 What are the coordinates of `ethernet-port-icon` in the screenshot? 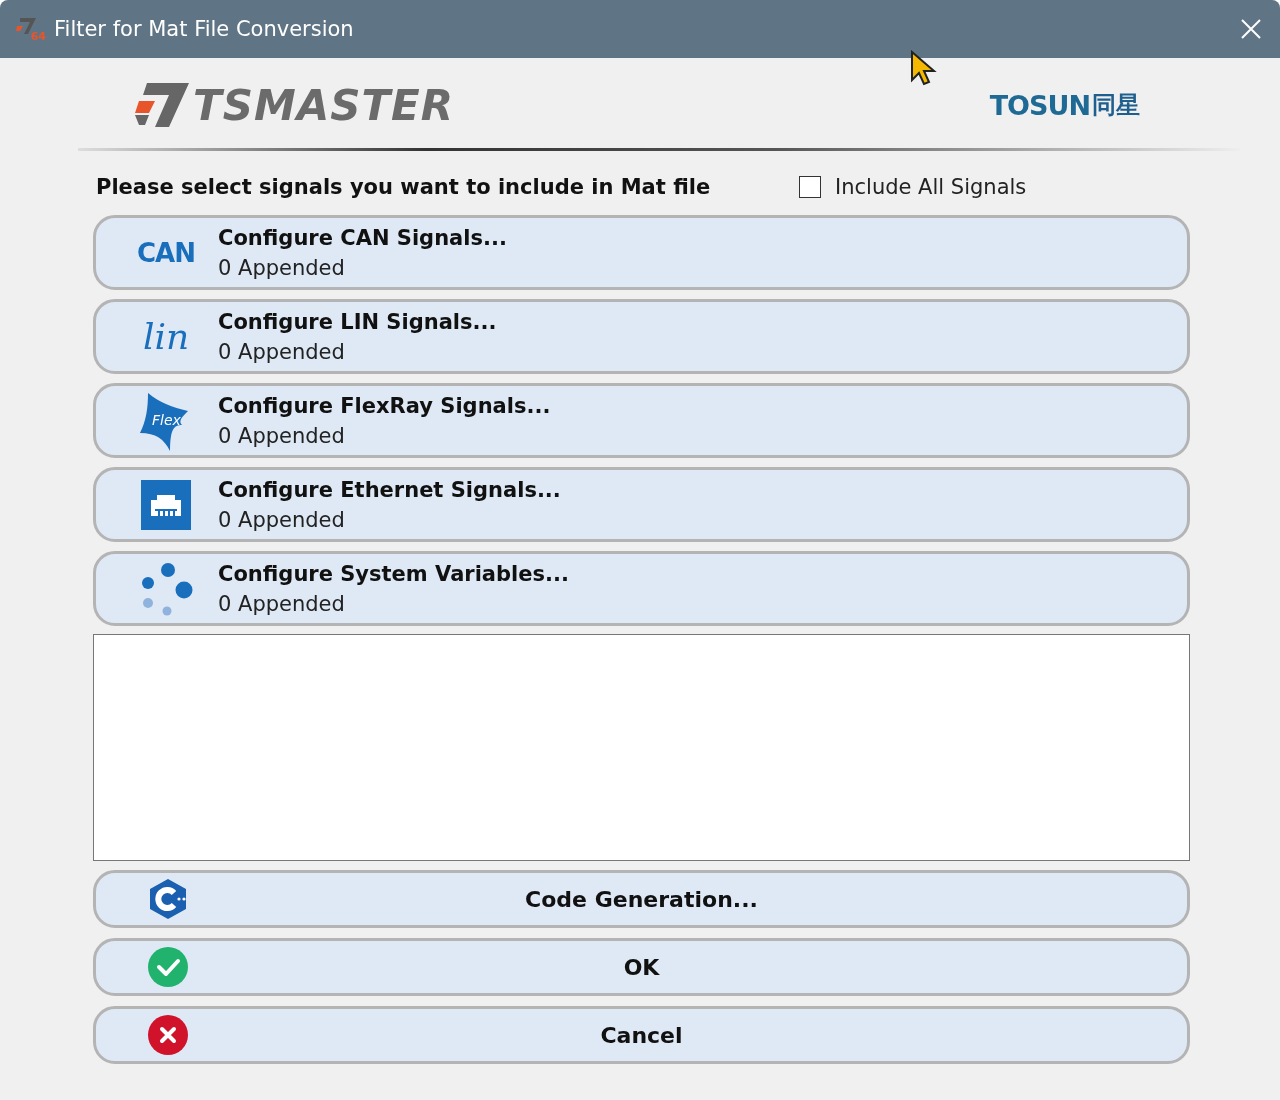 It's located at (166, 504).